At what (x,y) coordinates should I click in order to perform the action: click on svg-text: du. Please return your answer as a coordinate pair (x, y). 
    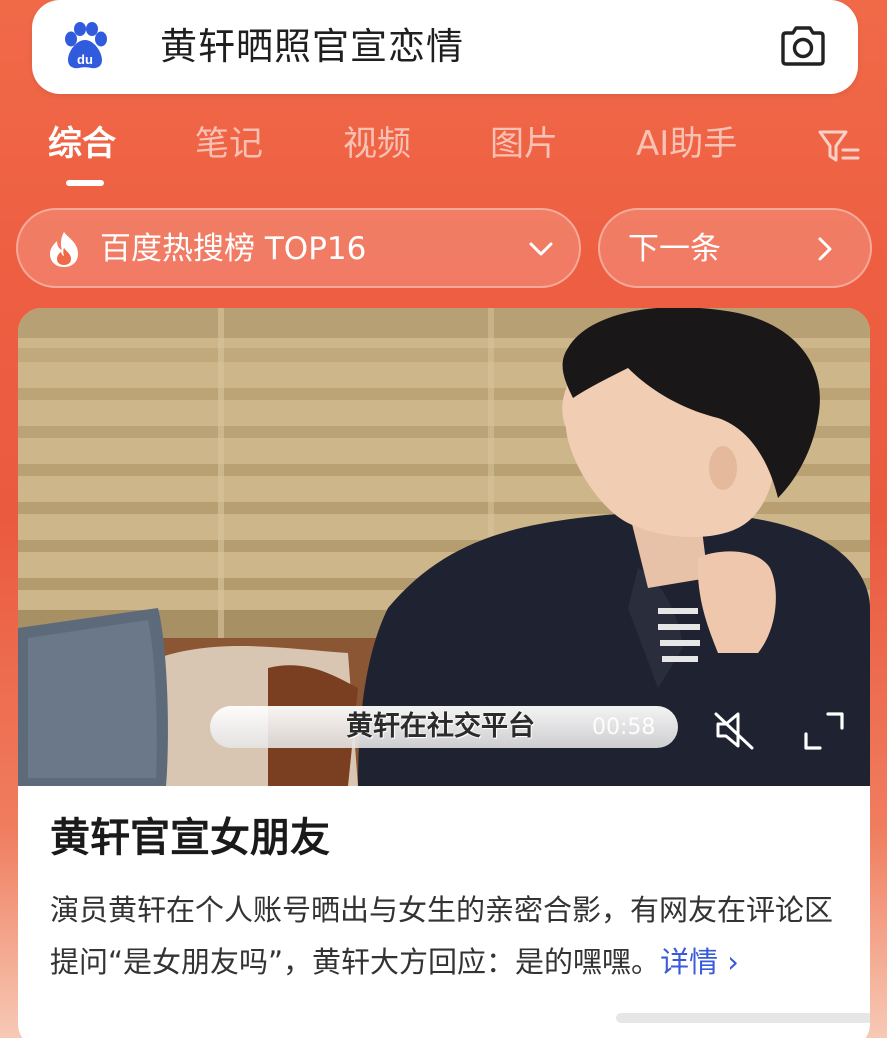
    Looking at the image, I should click on (85, 59).